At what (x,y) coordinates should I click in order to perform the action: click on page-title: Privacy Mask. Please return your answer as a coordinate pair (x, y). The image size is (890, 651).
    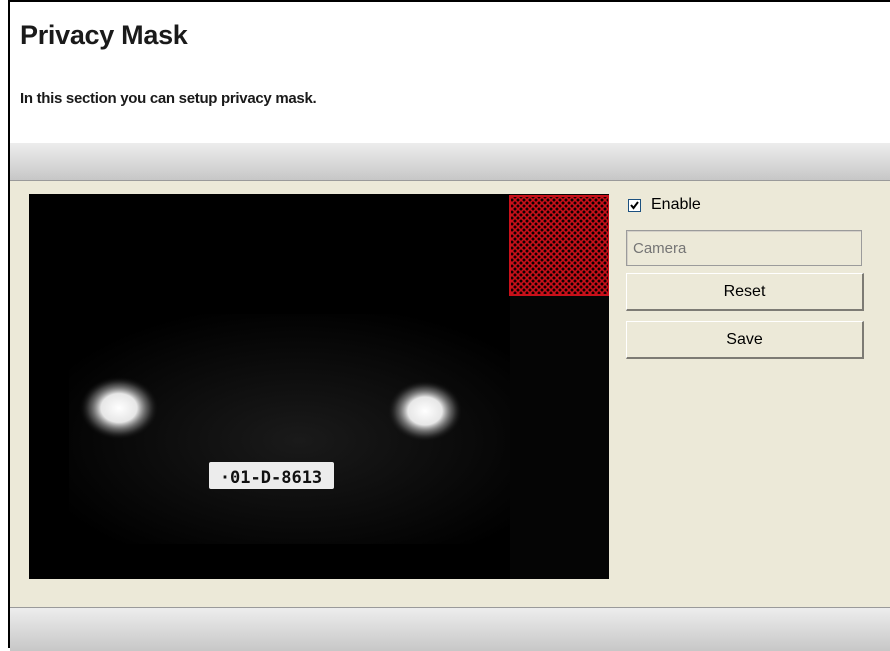
    Looking at the image, I should click on (104, 35).